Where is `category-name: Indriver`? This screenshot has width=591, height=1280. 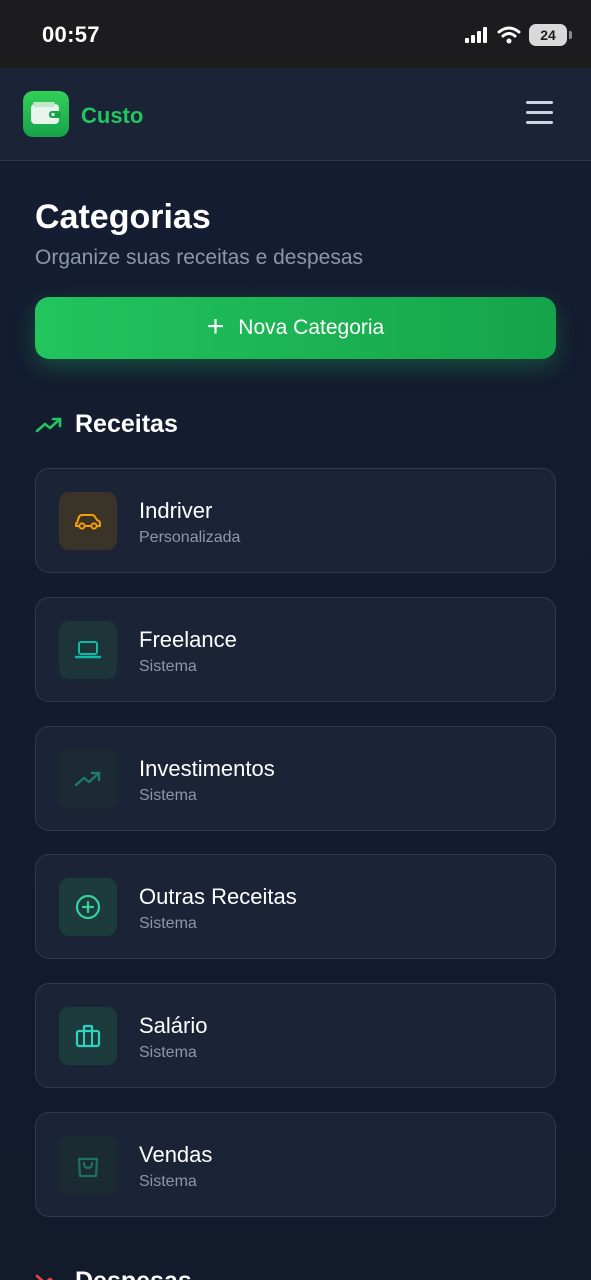 category-name: Indriver is located at coordinates (176, 510).